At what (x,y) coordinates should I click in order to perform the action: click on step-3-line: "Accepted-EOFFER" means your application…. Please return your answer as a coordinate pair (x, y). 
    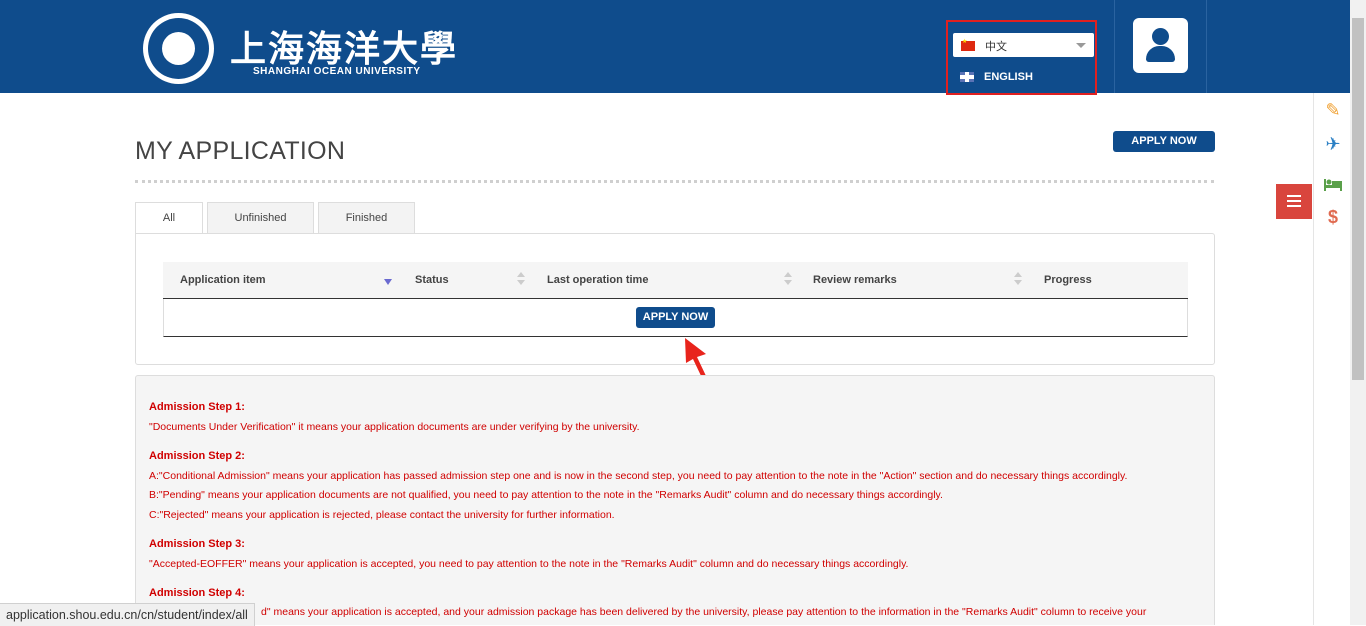
    Looking at the image, I should click on (529, 564).